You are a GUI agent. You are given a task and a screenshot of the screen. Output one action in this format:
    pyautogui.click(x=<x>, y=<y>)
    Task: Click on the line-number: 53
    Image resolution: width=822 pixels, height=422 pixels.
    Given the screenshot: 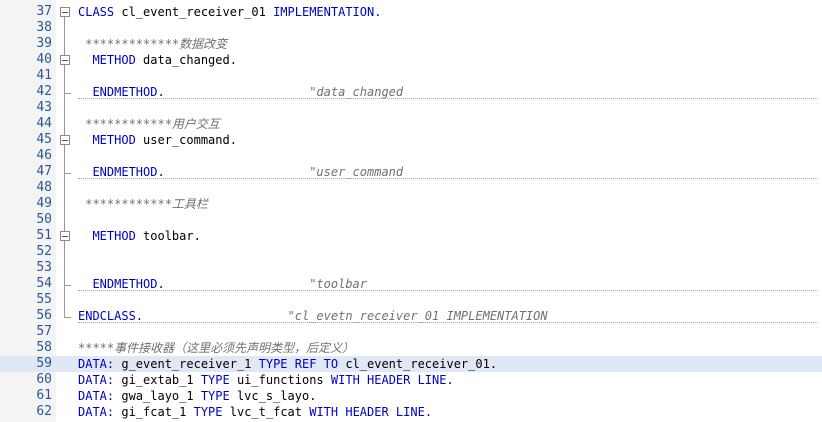 What is the action you would take?
    pyautogui.click(x=44, y=267)
    